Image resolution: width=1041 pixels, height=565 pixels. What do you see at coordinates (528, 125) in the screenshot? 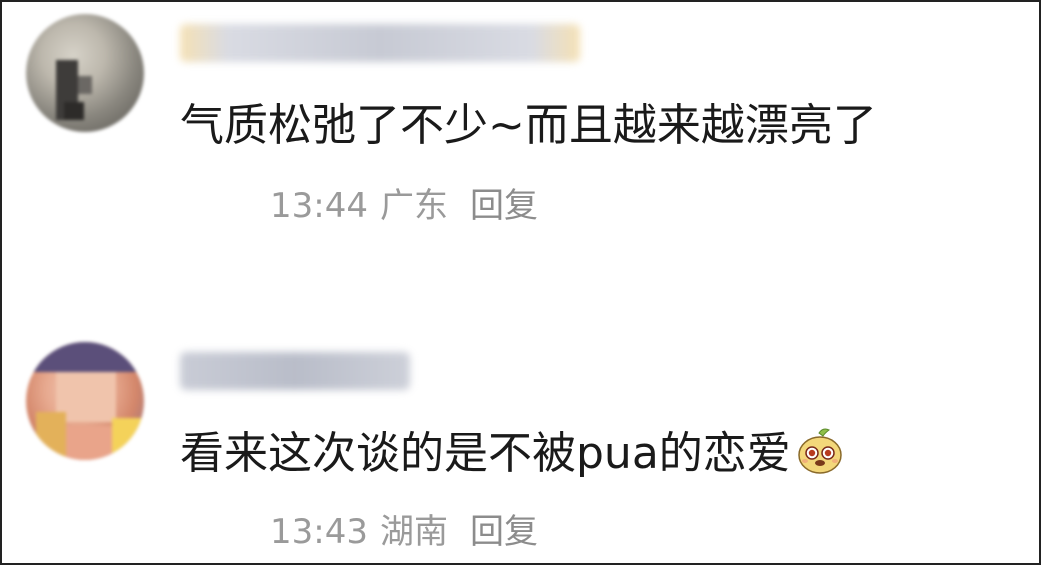
I see `comment-text: 气质松弛了不少~而且越来越漂亮了` at bounding box center [528, 125].